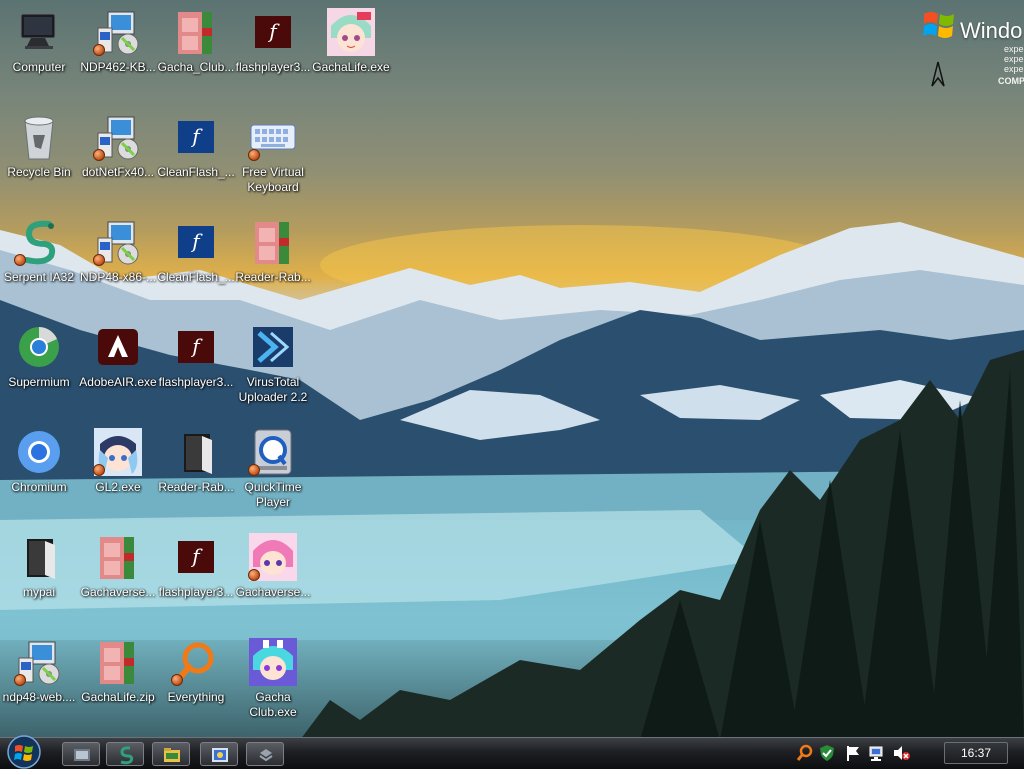 The image size is (1024, 775). I want to click on desktop-icon-mypai: mypai, so click(39, 577).